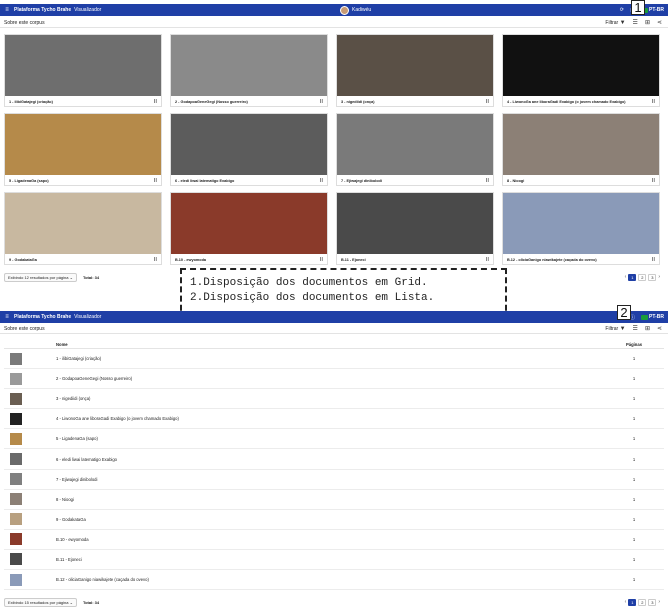 The height and width of the screenshot is (612, 668). What do you see at coordinates (330, 539) in the screenshot?
I see `document-name: B.10 - ewyomoda` at bounding box center [330, 539].